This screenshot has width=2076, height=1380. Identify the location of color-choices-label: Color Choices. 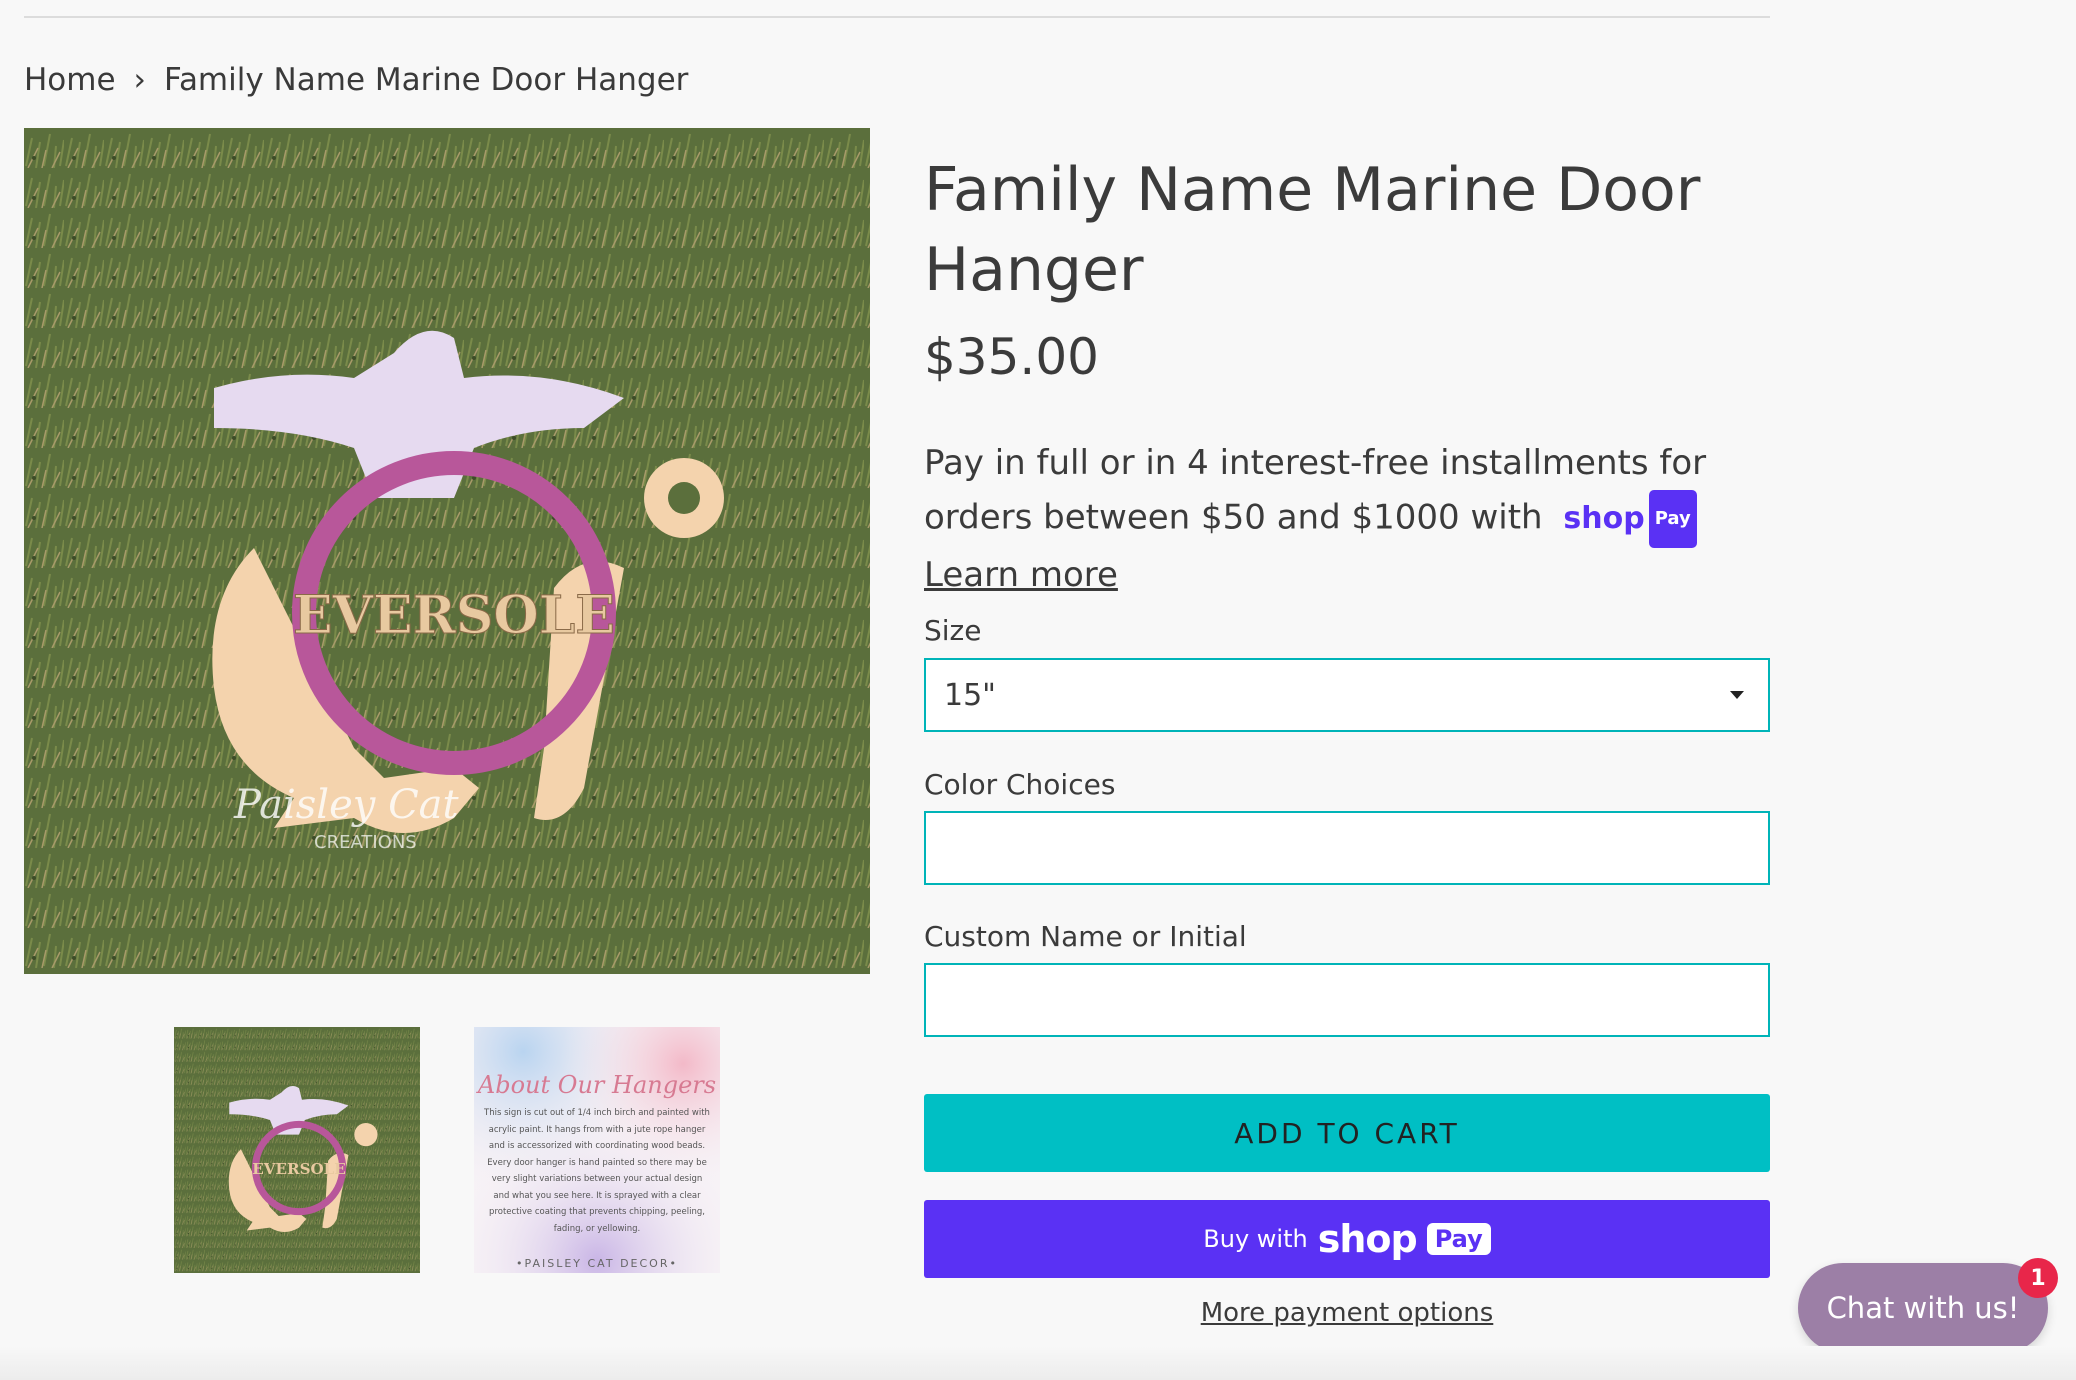
(1020, 784).